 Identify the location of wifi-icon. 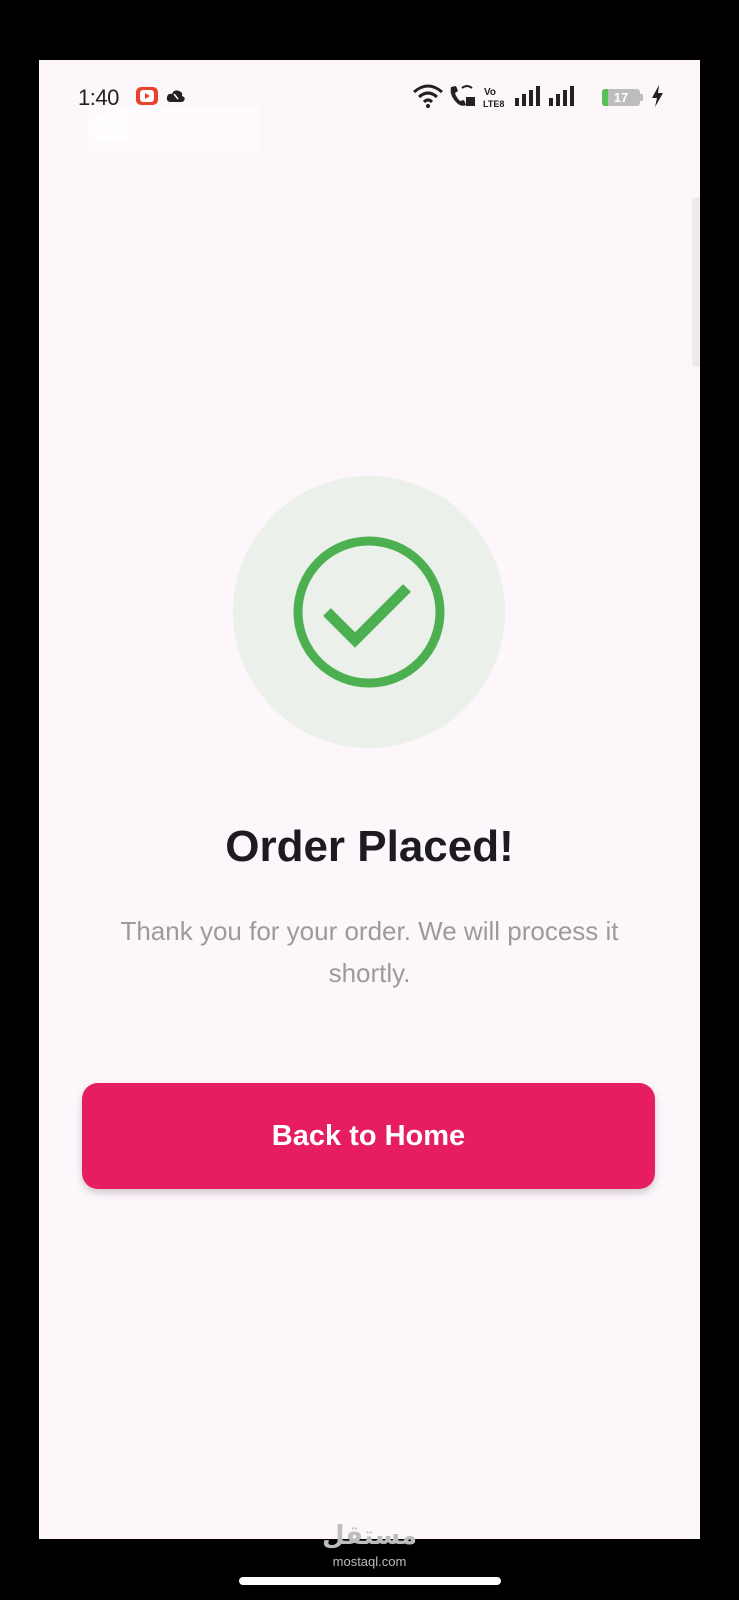
(428, 98).